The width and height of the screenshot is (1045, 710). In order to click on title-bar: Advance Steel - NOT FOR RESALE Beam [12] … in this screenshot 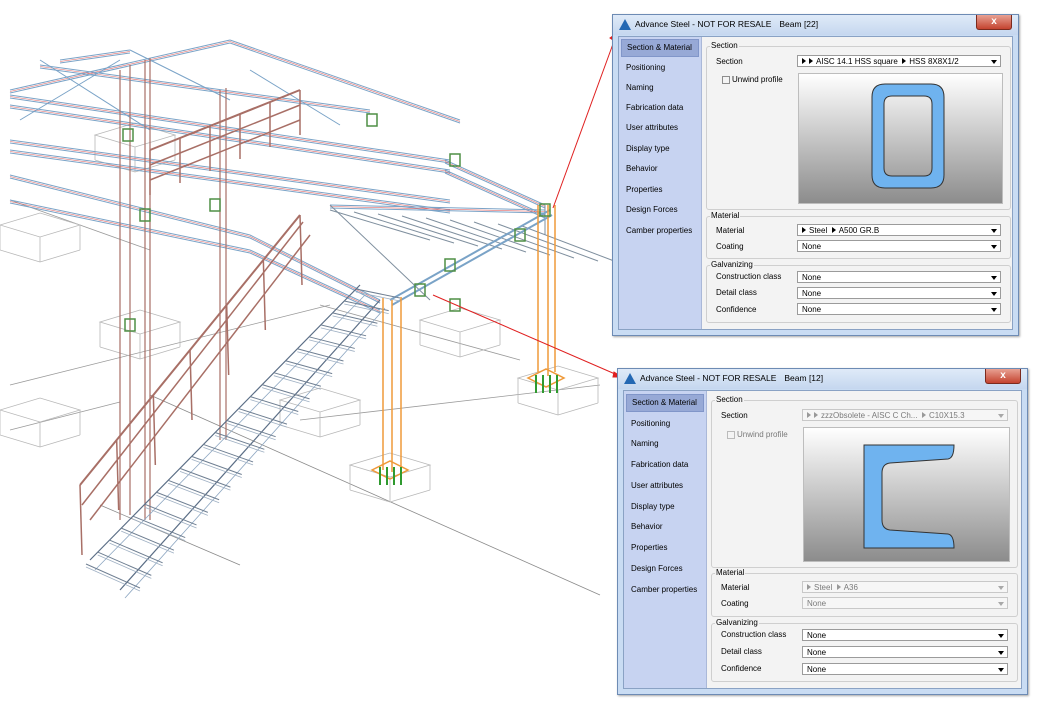, I will do `click(822, 379)`.